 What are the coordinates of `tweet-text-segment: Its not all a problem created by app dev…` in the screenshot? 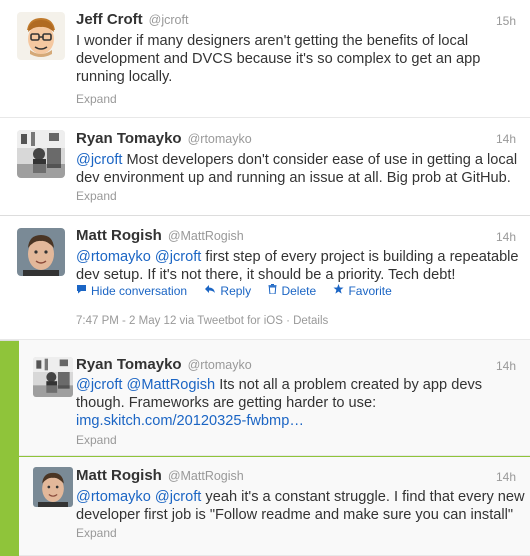 It's located at (349, 385).